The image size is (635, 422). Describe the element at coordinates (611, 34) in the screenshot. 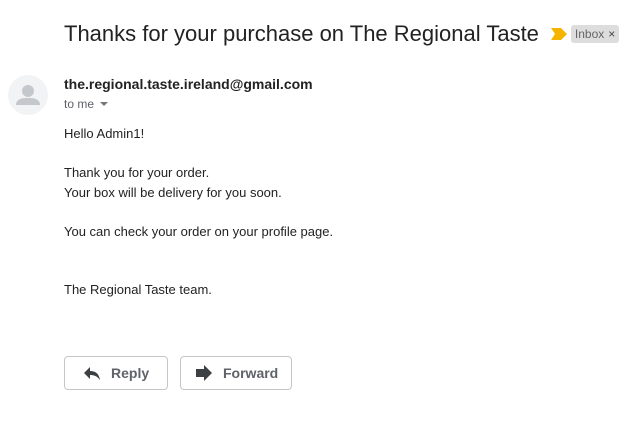

I see `remove-label-icon: ×` at that location.